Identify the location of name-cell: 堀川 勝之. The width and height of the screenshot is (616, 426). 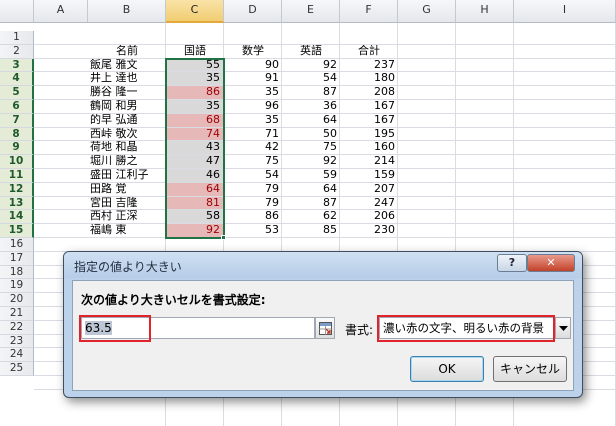
(127, 161).